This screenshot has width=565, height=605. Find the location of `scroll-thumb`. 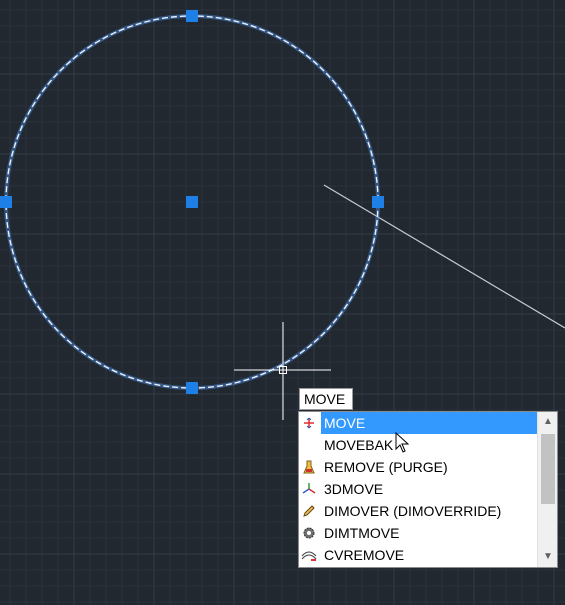

scroll-thumb is located at coordinates (548, 469).